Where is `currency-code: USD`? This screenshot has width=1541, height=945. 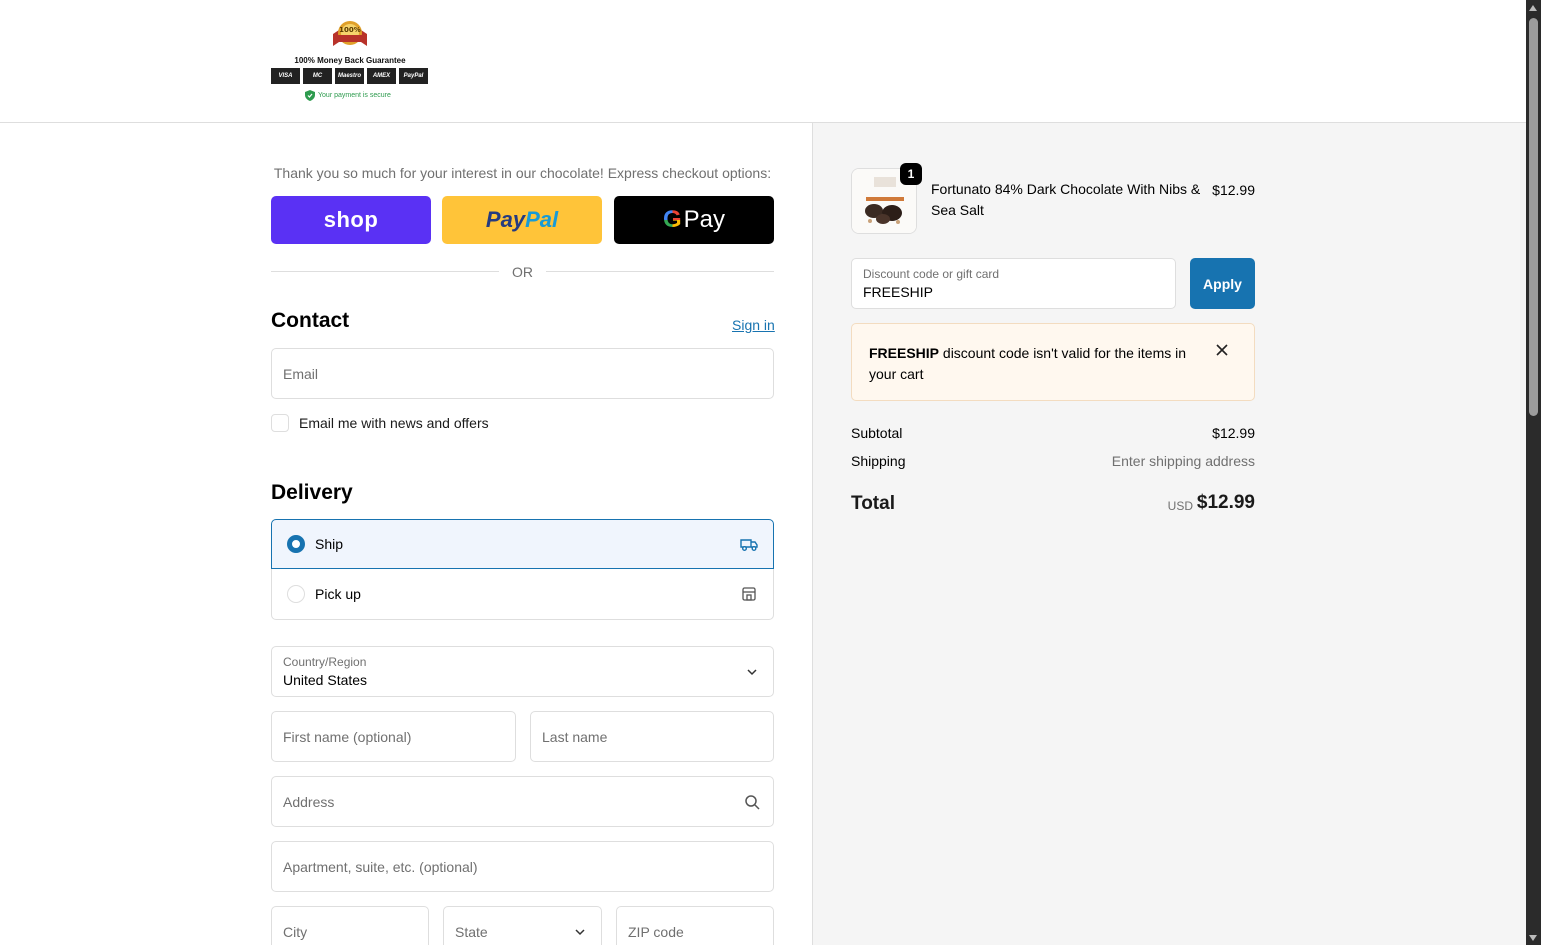 currency-code: USD is located at coordinates (1180, 506).